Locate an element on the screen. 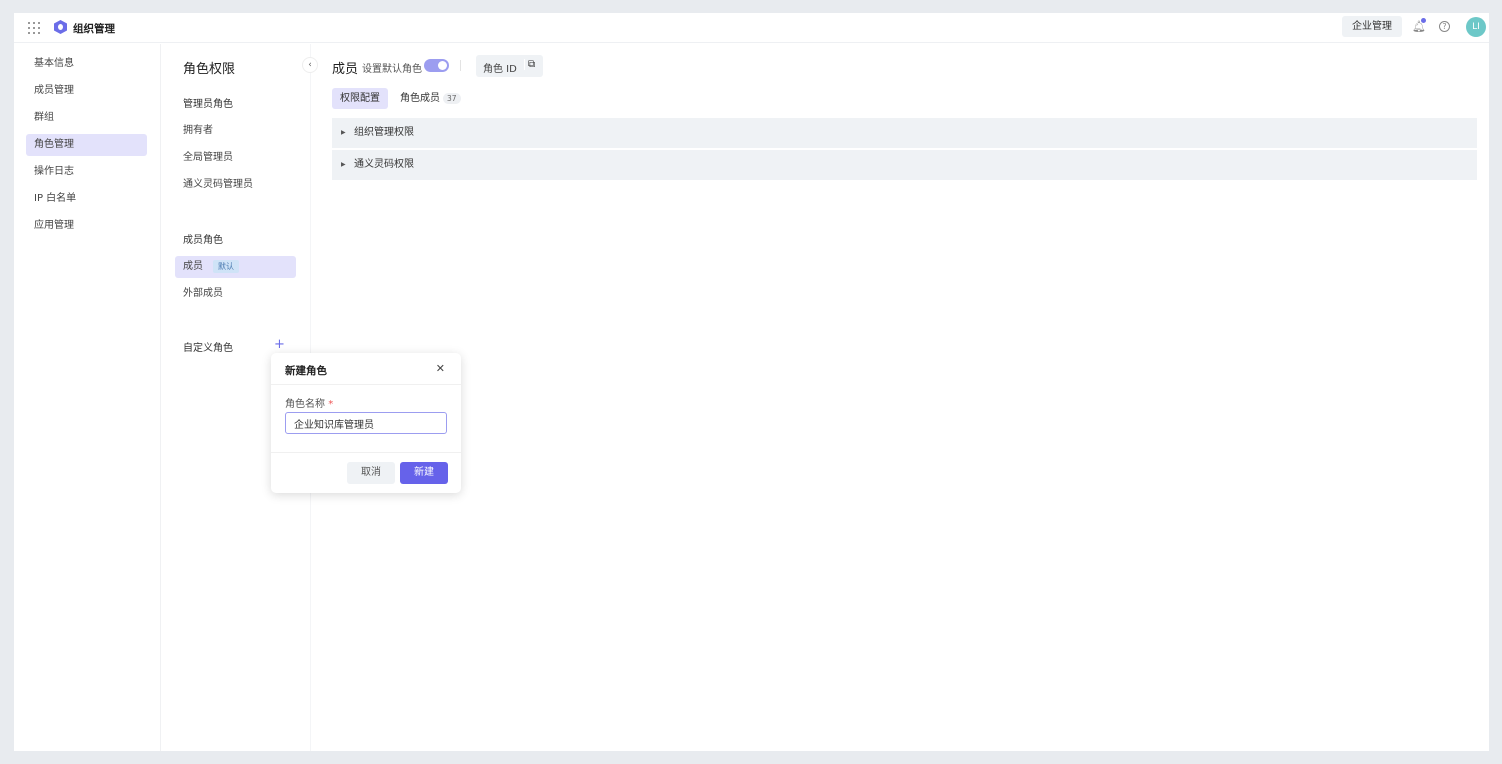  app-title: 组织管理 is located at coordinates (94, 29).